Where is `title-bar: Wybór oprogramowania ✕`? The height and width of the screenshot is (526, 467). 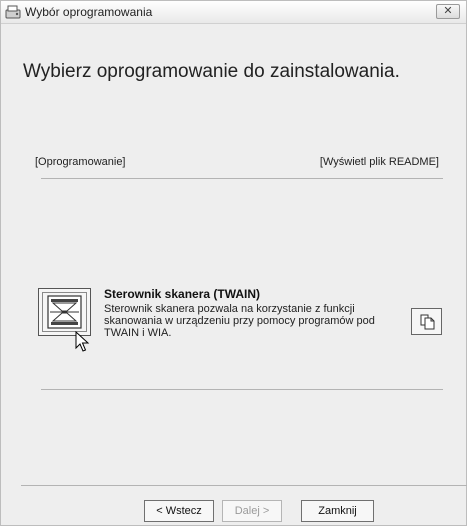
title-bar: Wybór oprogramowania ✕ is located at coordinates (233, 12).